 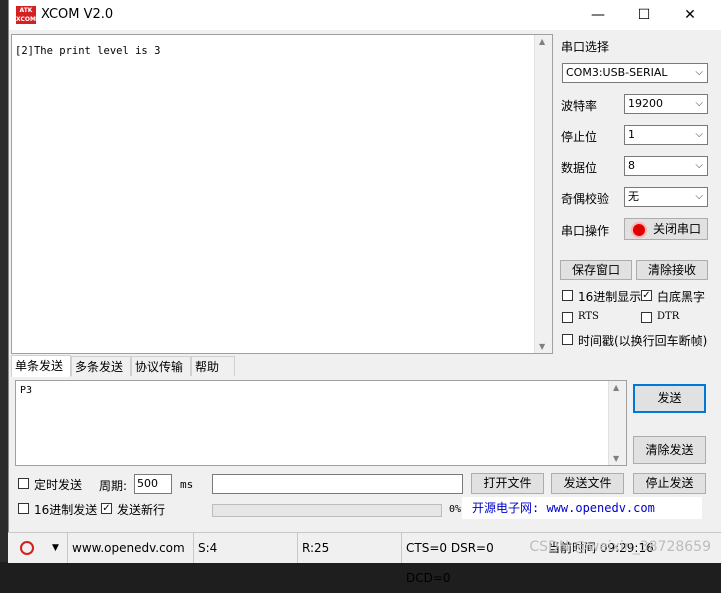 What do you see at coordinates (131, 548) in the screenshot?
I see `status-website: www.openedv.com` at bounding box center [131, 548].